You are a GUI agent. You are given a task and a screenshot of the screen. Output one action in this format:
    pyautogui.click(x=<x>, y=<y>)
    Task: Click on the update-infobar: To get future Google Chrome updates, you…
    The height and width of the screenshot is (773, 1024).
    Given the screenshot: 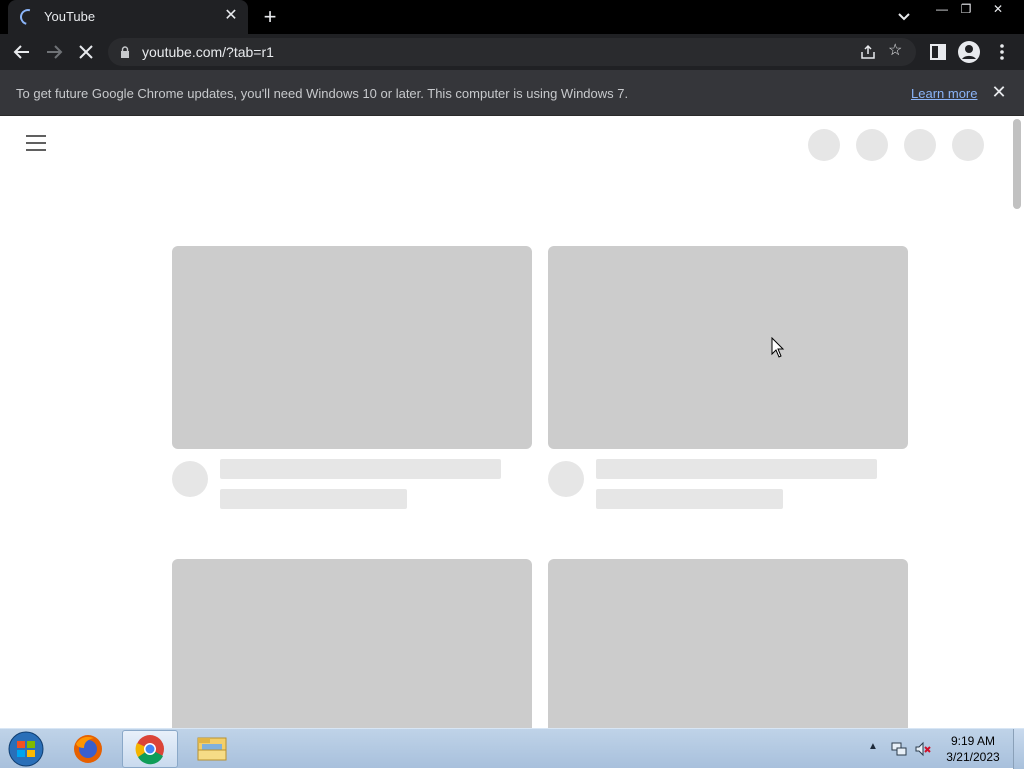 What is the action you would take?
    pyautogui.click(x=512, y=93)
    